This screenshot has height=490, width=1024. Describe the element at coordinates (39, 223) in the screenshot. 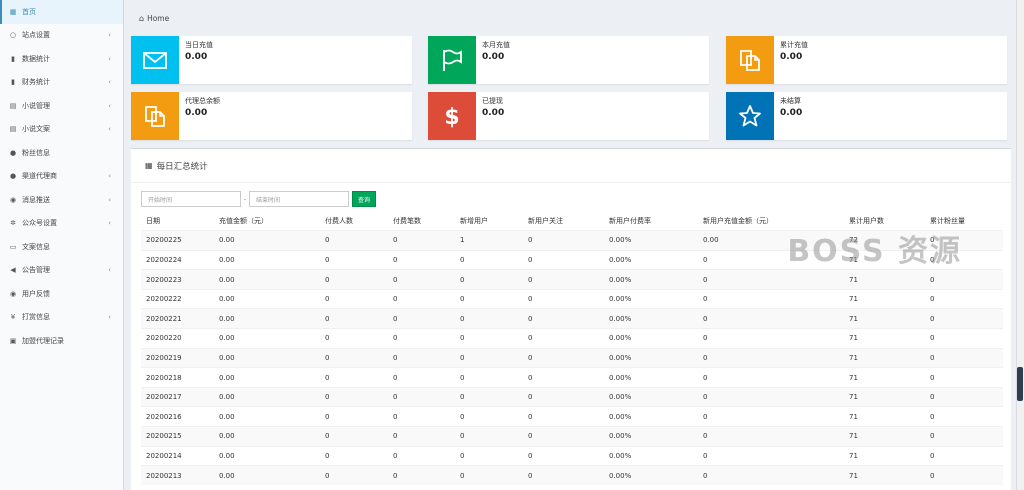

I see `sidebar-item-label: 公众号设置` at that location.